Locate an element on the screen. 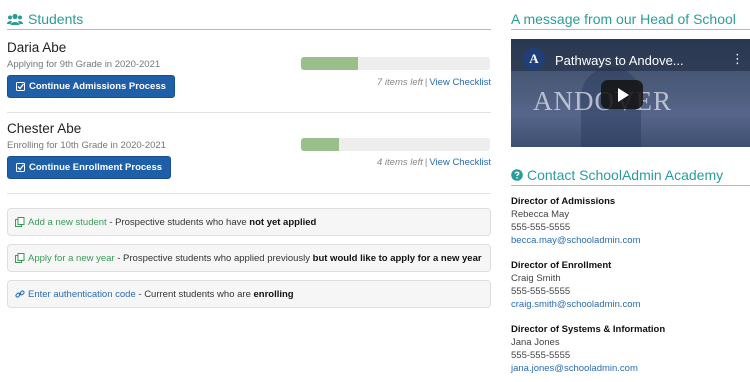  continue-enrollment-button: Continue Enrollment Process is located at coordinates (89, 167).